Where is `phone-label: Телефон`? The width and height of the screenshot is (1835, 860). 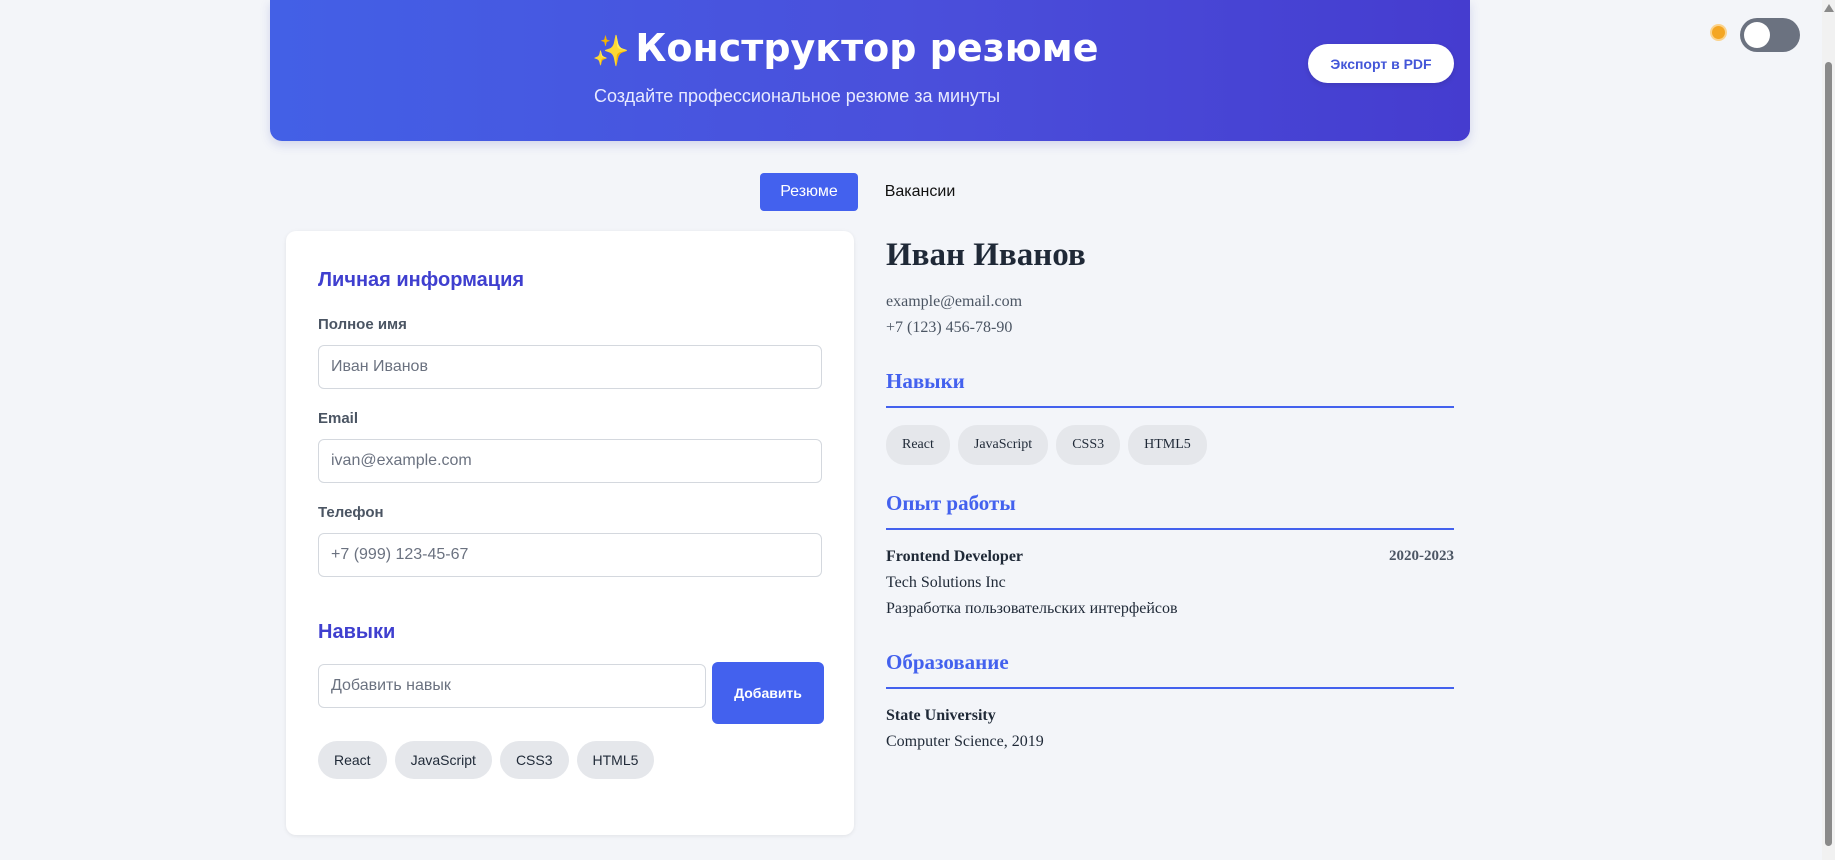
phone-label: Телефон is located at coordinates (351, 512).